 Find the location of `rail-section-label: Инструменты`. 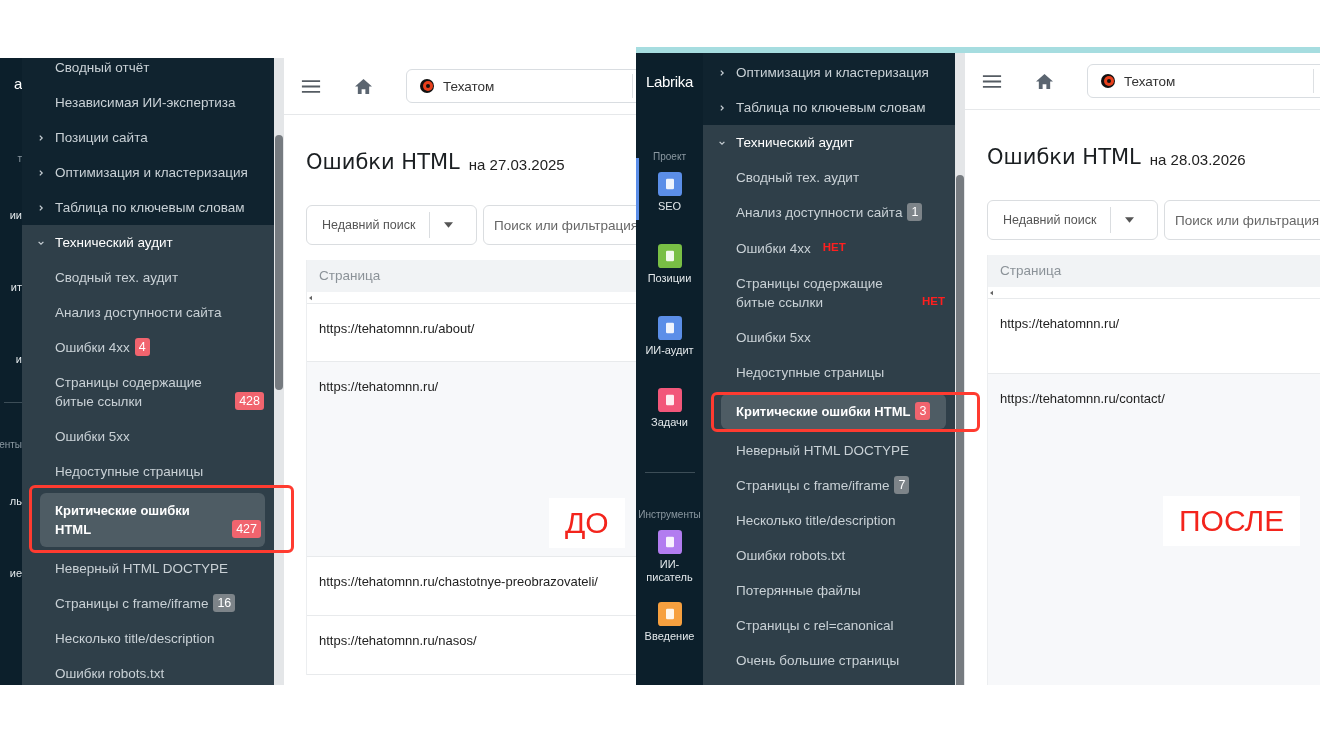

rail-section-label: Инструменты is located at coordinates (669, 514).